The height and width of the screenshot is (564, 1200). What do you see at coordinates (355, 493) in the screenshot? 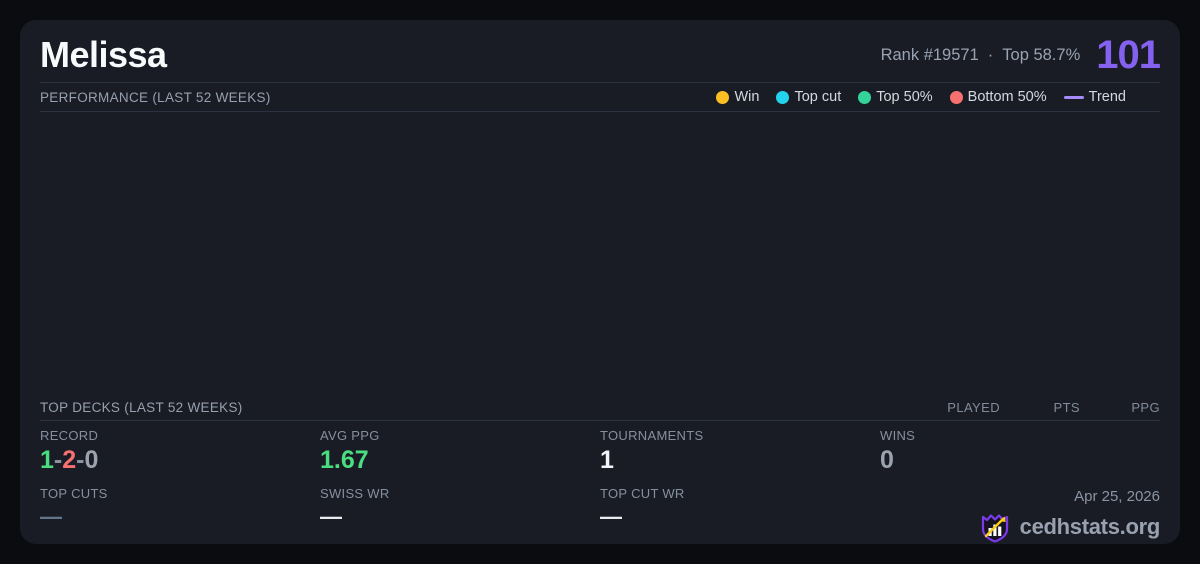
I see `stat-label: SWISS WR` at bounding box center [355, 493].